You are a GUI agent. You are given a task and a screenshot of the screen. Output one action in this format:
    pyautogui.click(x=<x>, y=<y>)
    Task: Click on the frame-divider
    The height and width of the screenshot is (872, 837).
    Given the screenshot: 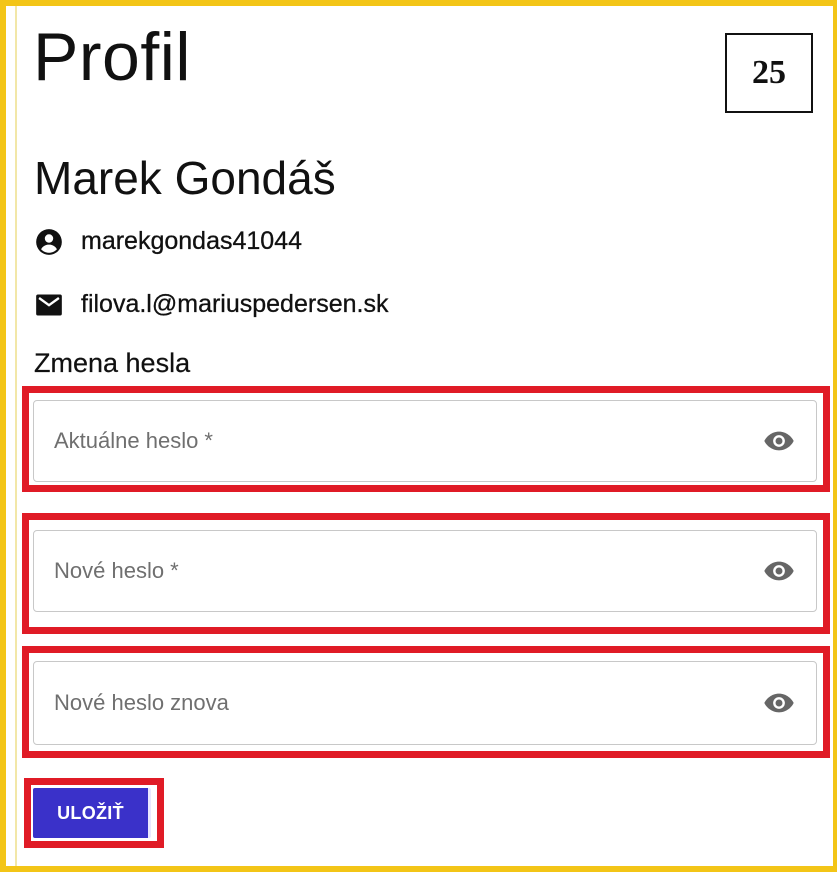 What is the action you would take?
    pyautogui.click(x=16, y=436)
    